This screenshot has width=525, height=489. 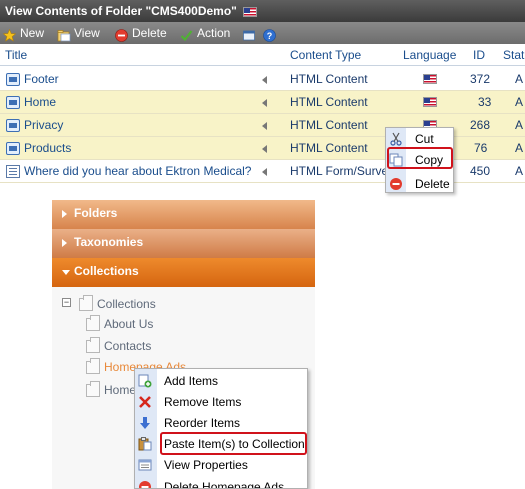 What do you see at coordinates (480, 125) in the screenshot?
I see `row-id: 268` at bounding box center [480, 125].